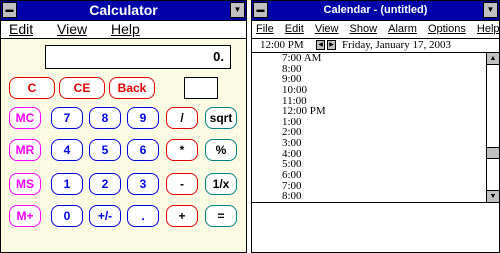 The height and width of the screenshot is (253, 500). What do you see at coordinates (143, 118) in the screenshot?
I see `digit-9-button: 9` at bounding box center [143, 118].